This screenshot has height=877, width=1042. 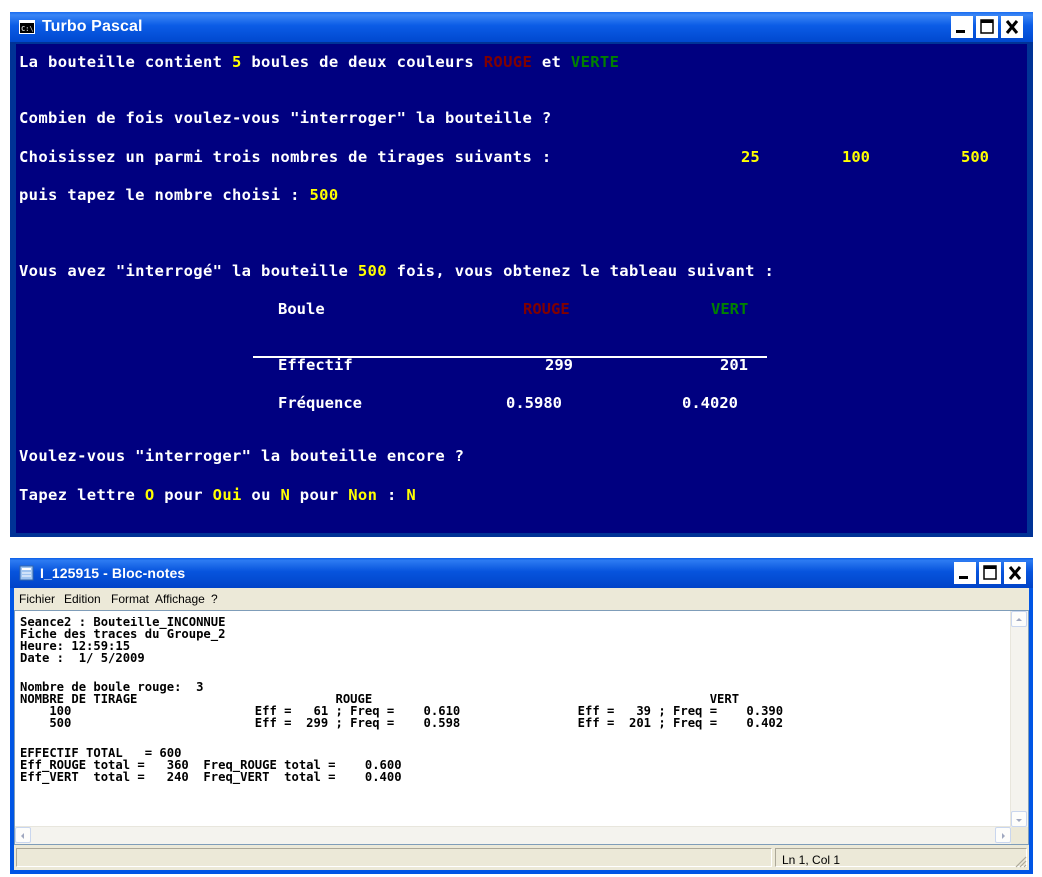 I want to click on menu-affichage: Affichage, so click(x=180, y=599).